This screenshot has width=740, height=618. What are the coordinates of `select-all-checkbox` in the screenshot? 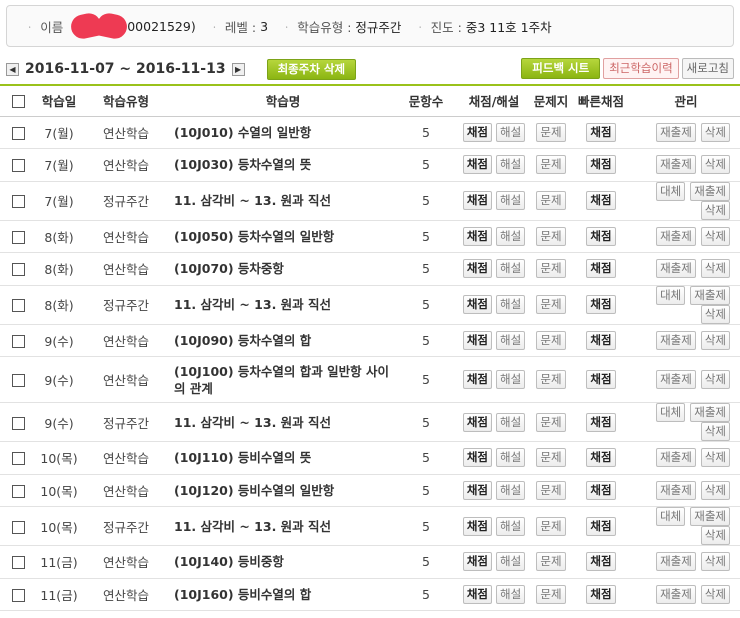 It's located at (18, 102).